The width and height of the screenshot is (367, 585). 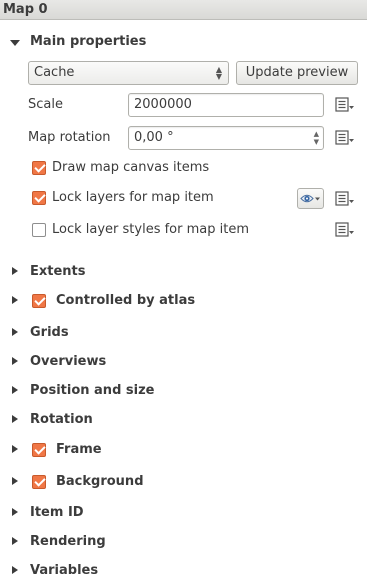 What do you see at coordinates (100, 481) in the screenshot?
I see `group-background-label: Background` at bounding box center [100, 481].